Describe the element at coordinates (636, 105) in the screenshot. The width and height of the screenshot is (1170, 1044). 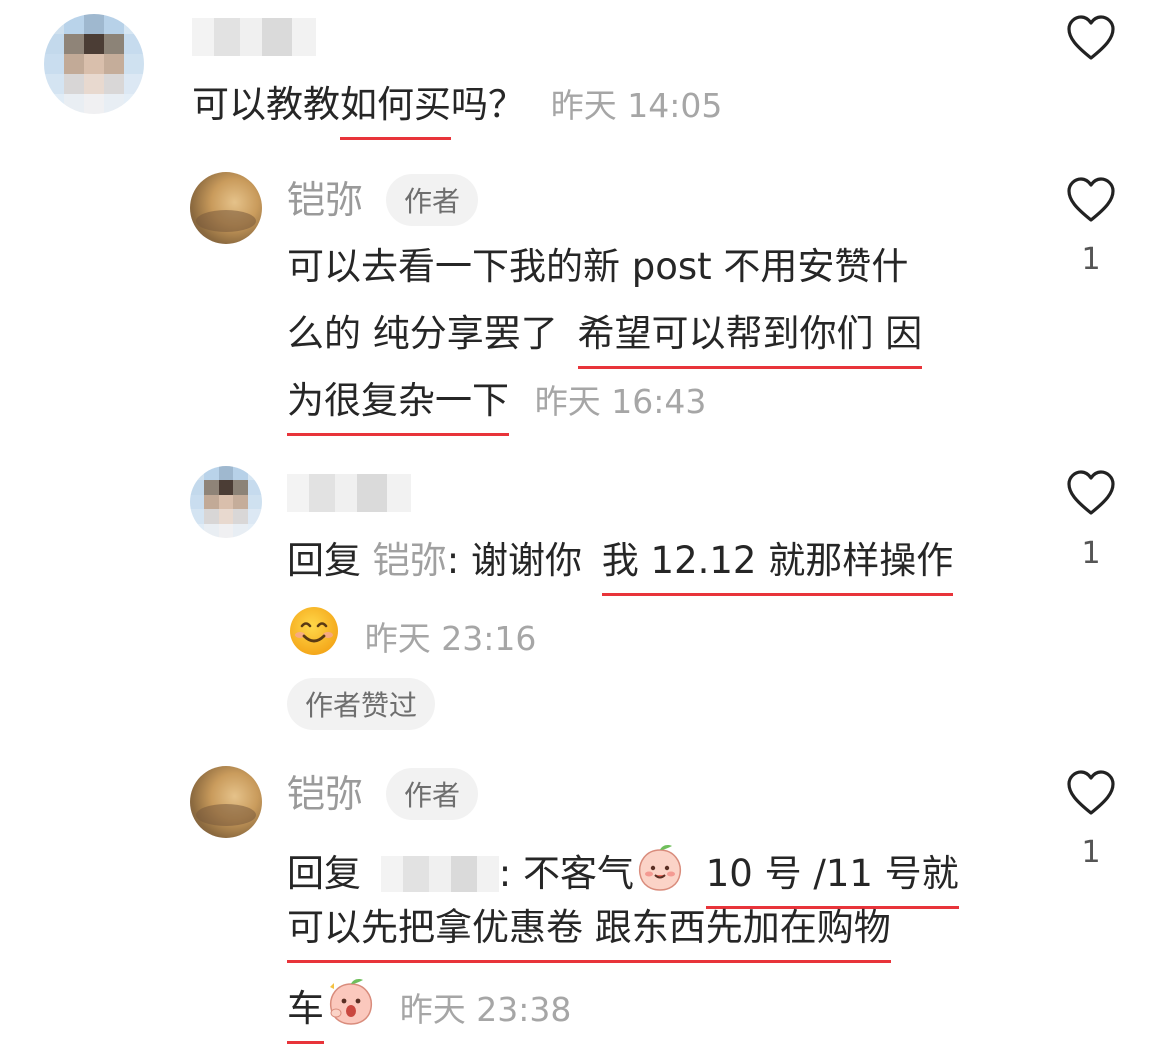
I see `comment-time: 昨天 14:05` at that location.